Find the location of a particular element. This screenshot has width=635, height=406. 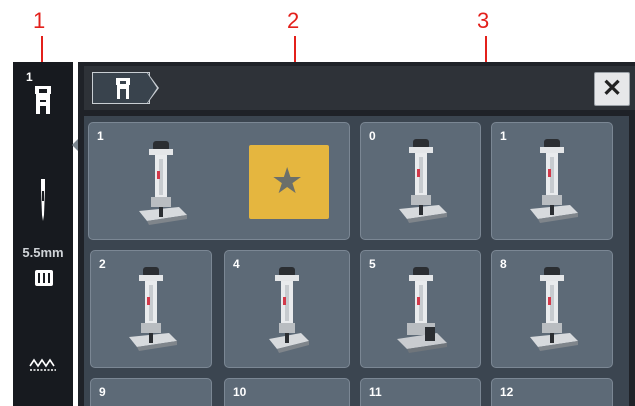

panel-header: ✕ is located at coordinates (359, 88).